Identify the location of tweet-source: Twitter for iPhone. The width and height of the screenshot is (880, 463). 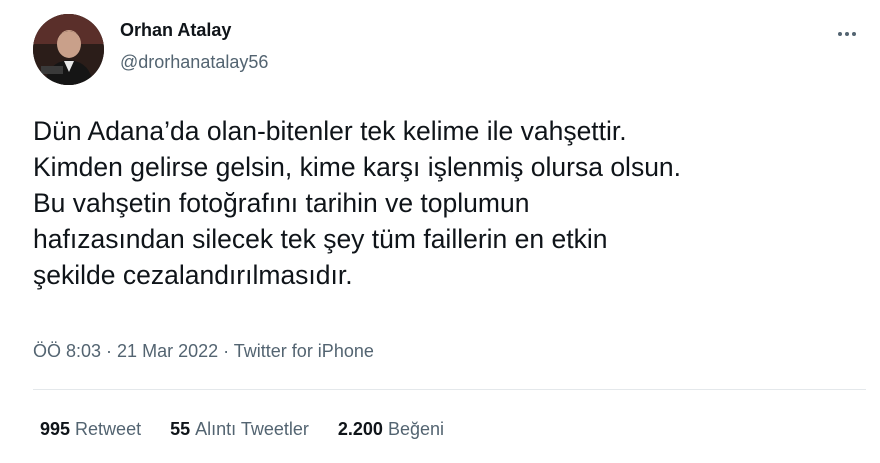
(304, 351).